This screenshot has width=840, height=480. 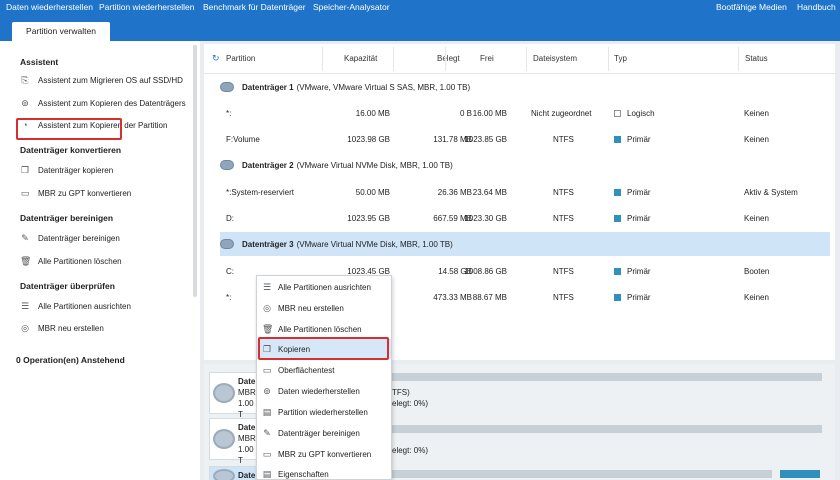 I want to click on sidebar-item-copy-disk: ❐ Datenträger kopieren, so click(x=66, y=170).